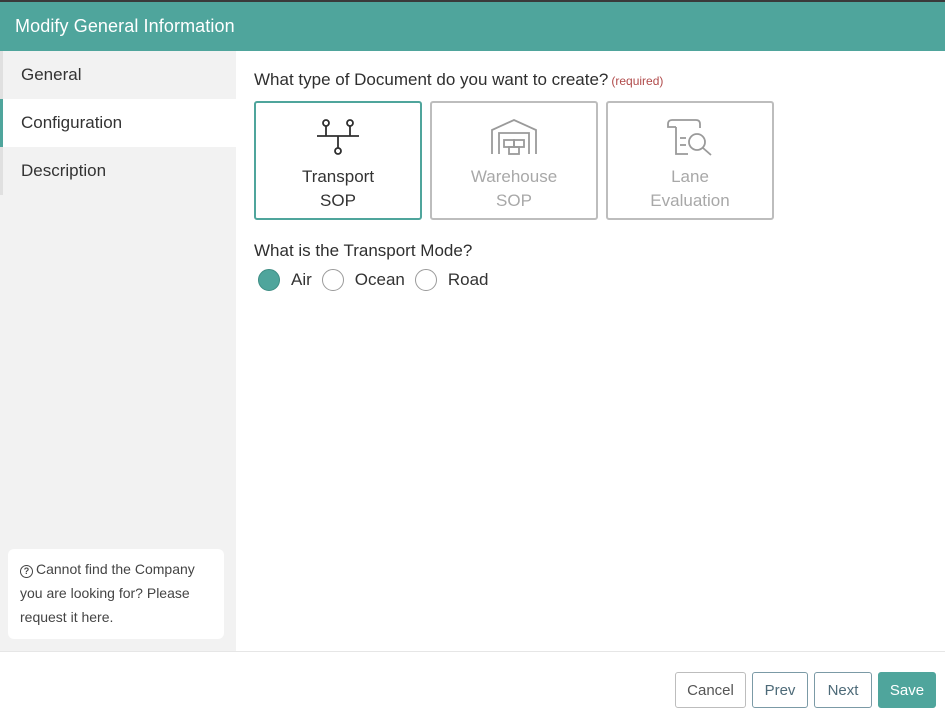 This screenshot has height=721, width=945. Describe the element at coordinates (710, 690) in the screenshot. I see `cancel-button: Cancel` at that location.